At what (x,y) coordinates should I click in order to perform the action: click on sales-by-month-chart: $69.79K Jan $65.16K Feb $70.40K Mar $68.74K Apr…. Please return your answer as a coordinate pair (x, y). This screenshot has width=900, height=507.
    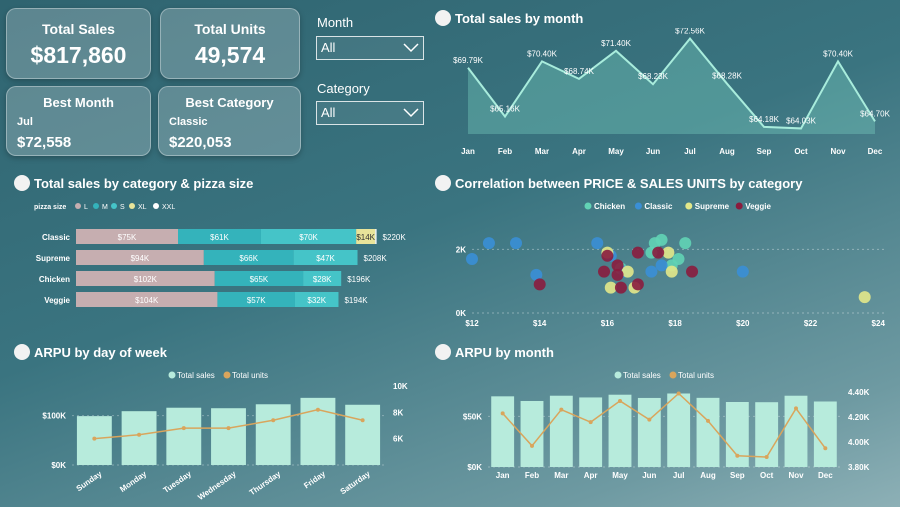
    Looking at the image, I should click on (671, 92).